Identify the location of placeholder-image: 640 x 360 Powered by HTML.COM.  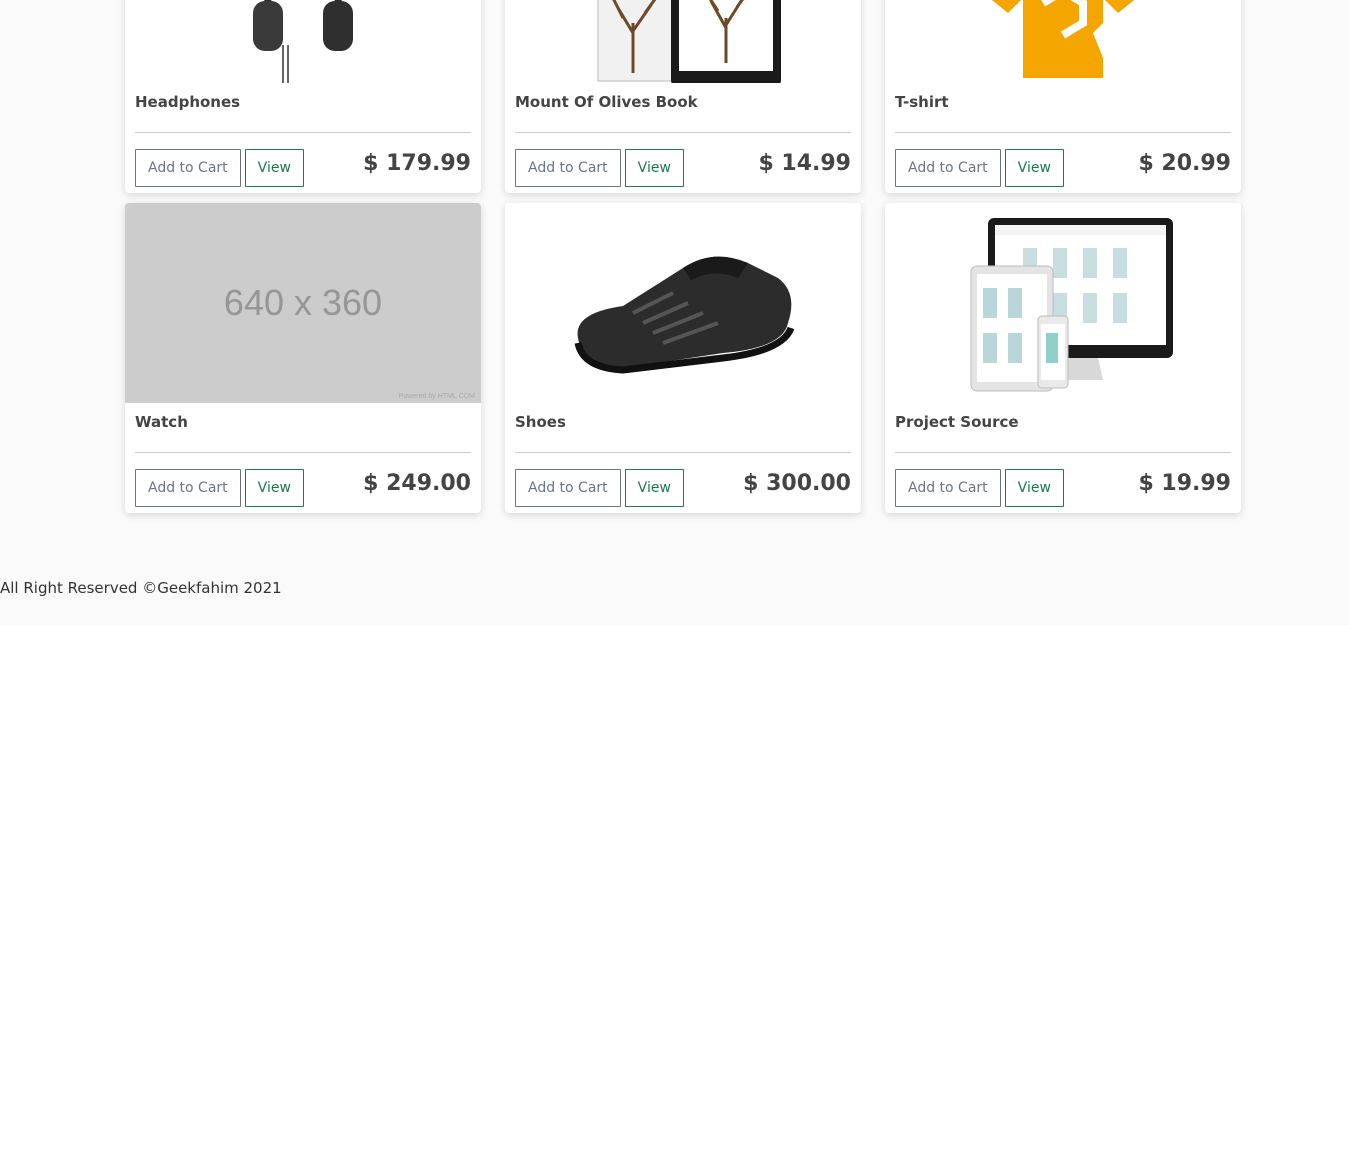
(303, 303).